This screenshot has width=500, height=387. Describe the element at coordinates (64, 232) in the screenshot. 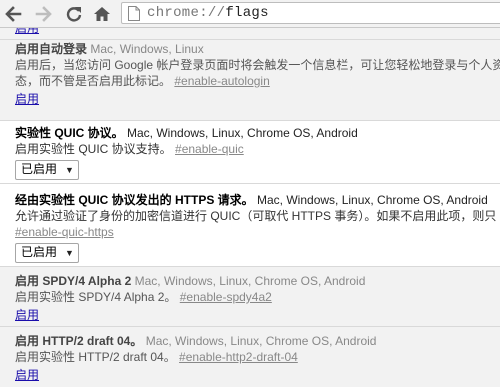

I see `experiment-permalink: #enable-quic-https` at that location.